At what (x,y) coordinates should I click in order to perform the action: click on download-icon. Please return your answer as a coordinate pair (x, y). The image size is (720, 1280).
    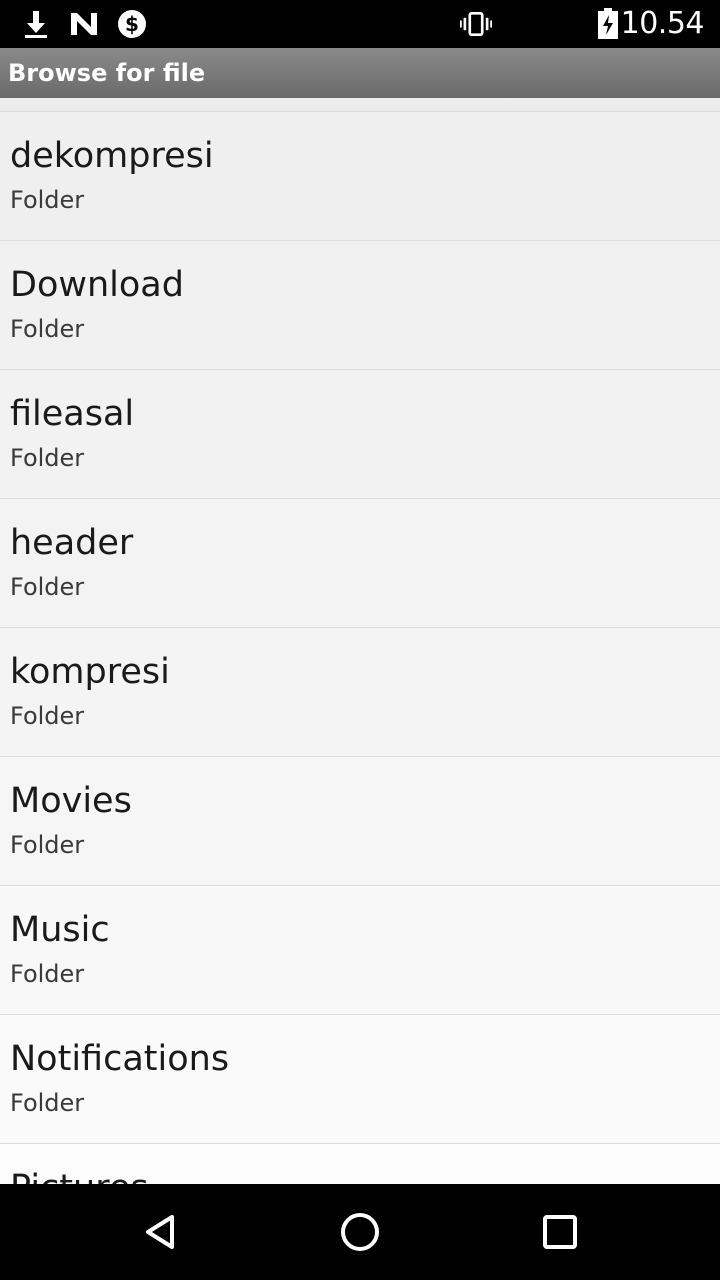
    Looking at the image, I should click on (36, 24).